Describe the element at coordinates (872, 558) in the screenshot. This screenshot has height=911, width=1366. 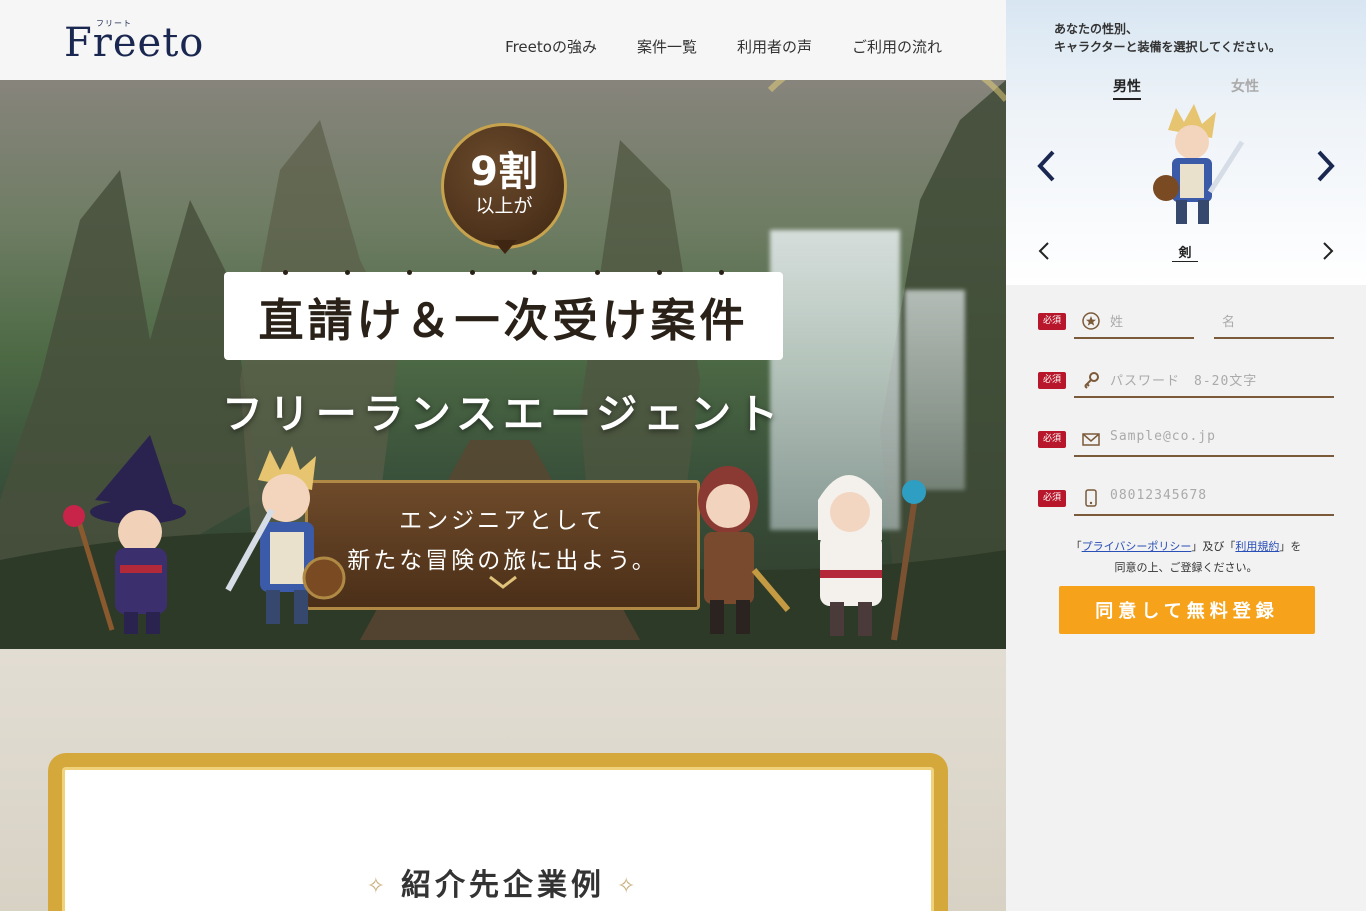
I see `priest-character-illustration` at that location.